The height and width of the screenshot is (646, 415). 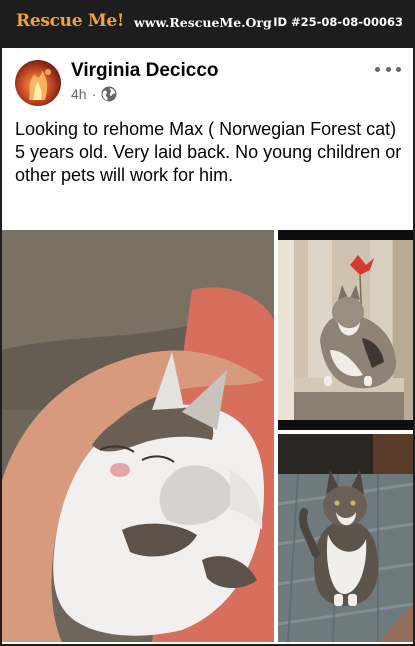 I want to click on globe-icon, so click(x=109, y=94).